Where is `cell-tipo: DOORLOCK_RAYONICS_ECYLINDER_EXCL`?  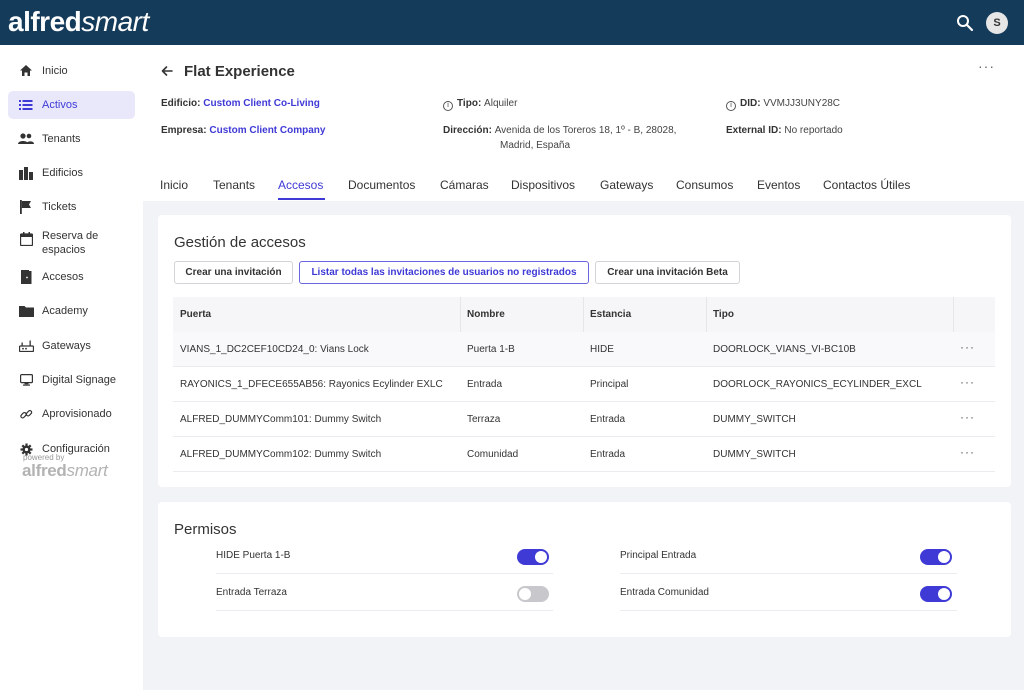
cell-tipo: DOORLOCK_RAYONICS_ECYLINDER_EXCL is located at coordinates (817, 384).